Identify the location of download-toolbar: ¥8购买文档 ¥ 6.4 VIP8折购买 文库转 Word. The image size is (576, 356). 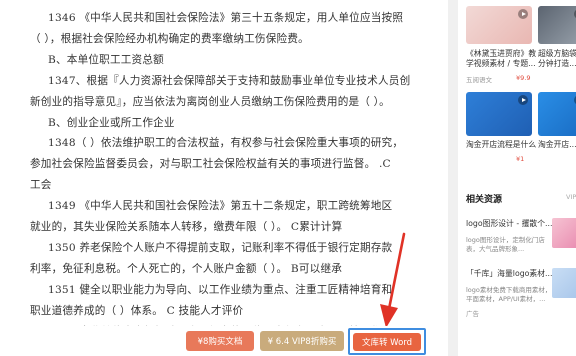
(224, 341).